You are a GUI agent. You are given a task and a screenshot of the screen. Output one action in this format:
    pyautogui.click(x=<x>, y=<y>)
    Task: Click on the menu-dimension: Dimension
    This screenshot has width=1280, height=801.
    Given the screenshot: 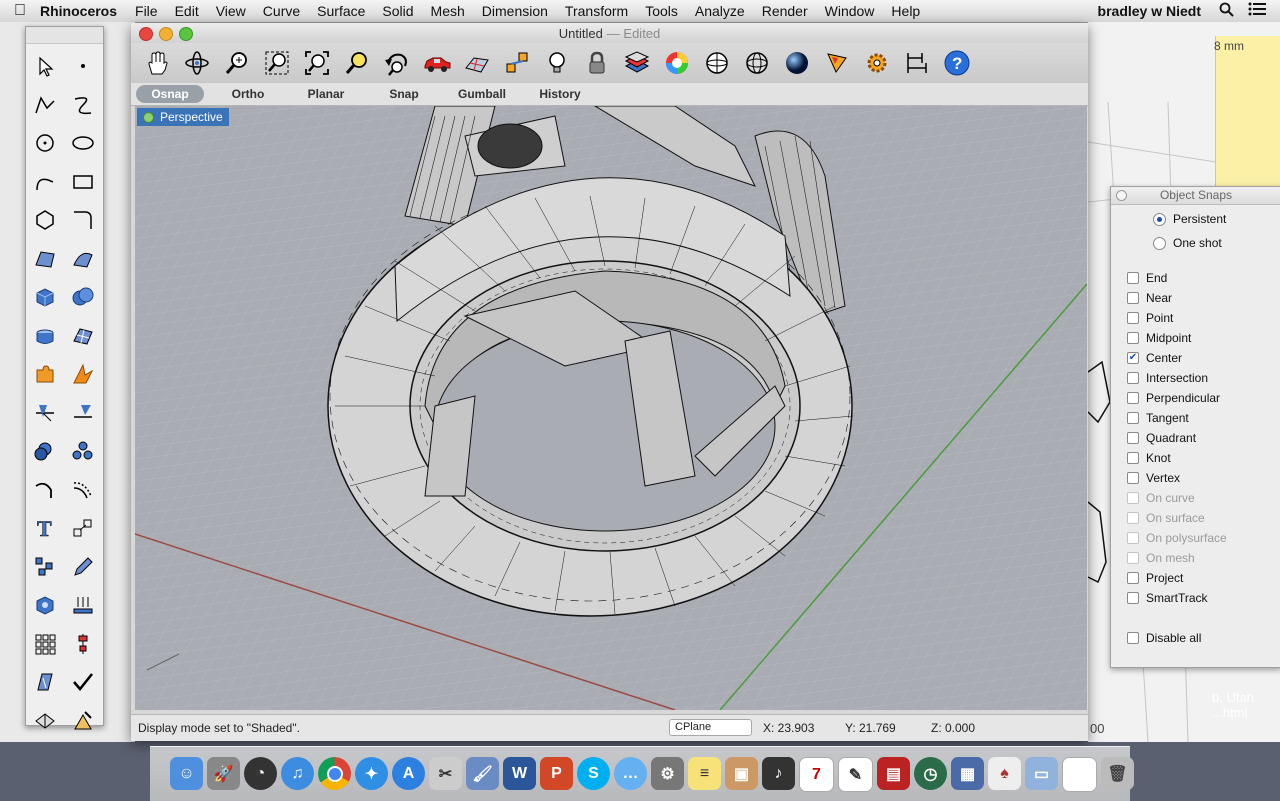 What is the action you would take?
    pyautogui.click(x=515, y=11)
    